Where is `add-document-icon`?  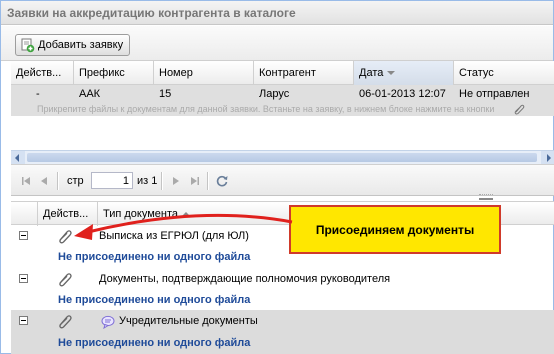
add-document-icon is located at coordinates (28, 45).